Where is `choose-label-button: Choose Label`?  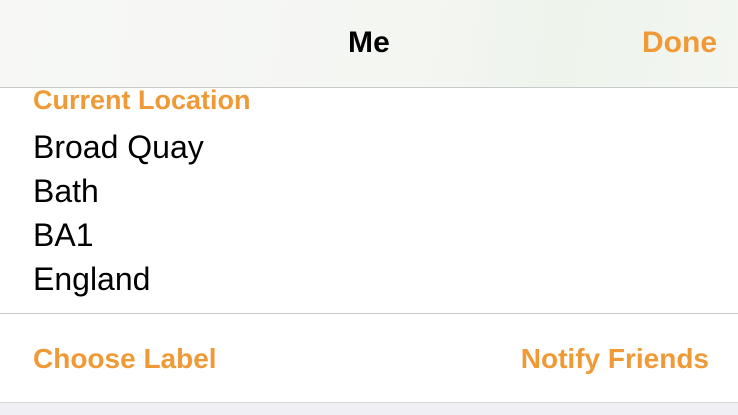 choose-label-button: Choose Label is located at coordinates (125, 359).